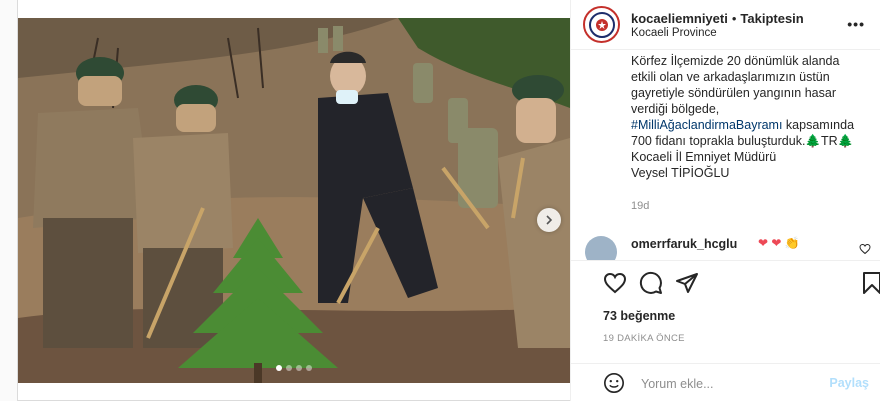  I want to click on comment-text: ❤ ❤ 👏, so click(779, 243).